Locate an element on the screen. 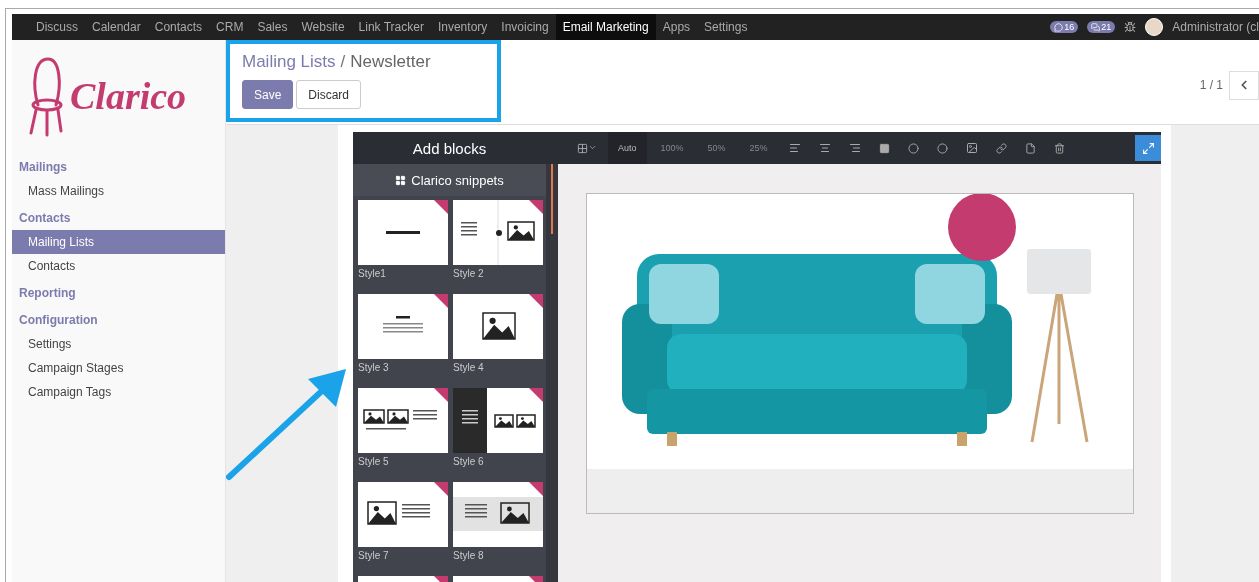 Image resolution: width=1259 pixels, height=582 pixels. breadcrumb-link: Mailing Lists is located at coordinates (289, 62).